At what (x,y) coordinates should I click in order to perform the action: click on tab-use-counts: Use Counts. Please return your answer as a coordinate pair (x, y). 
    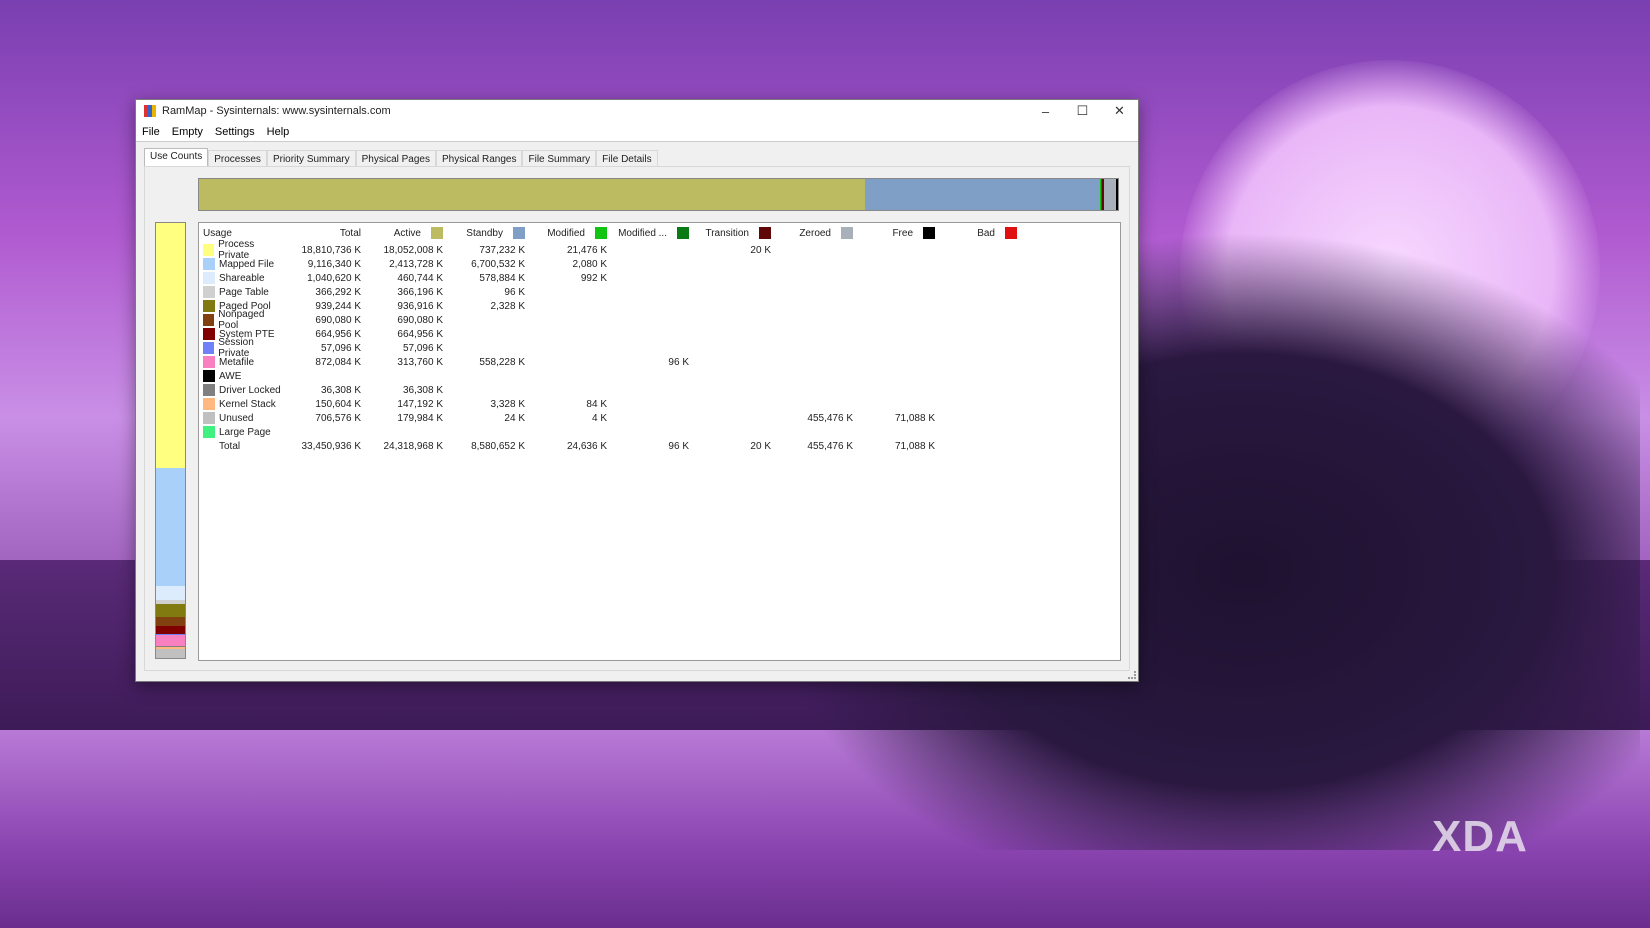
    Looking at the image, I should click on (176, 158).